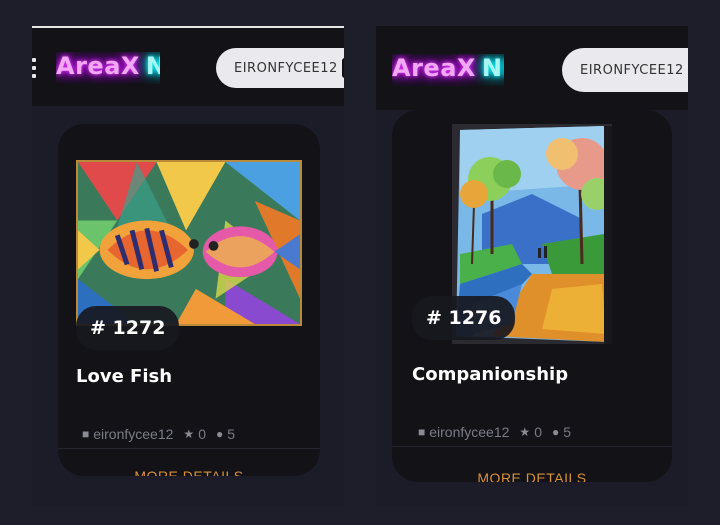  Describe the element at coordinates (124, 376) in the screenshot. I see `artwork-title: Love Fish` at that location.